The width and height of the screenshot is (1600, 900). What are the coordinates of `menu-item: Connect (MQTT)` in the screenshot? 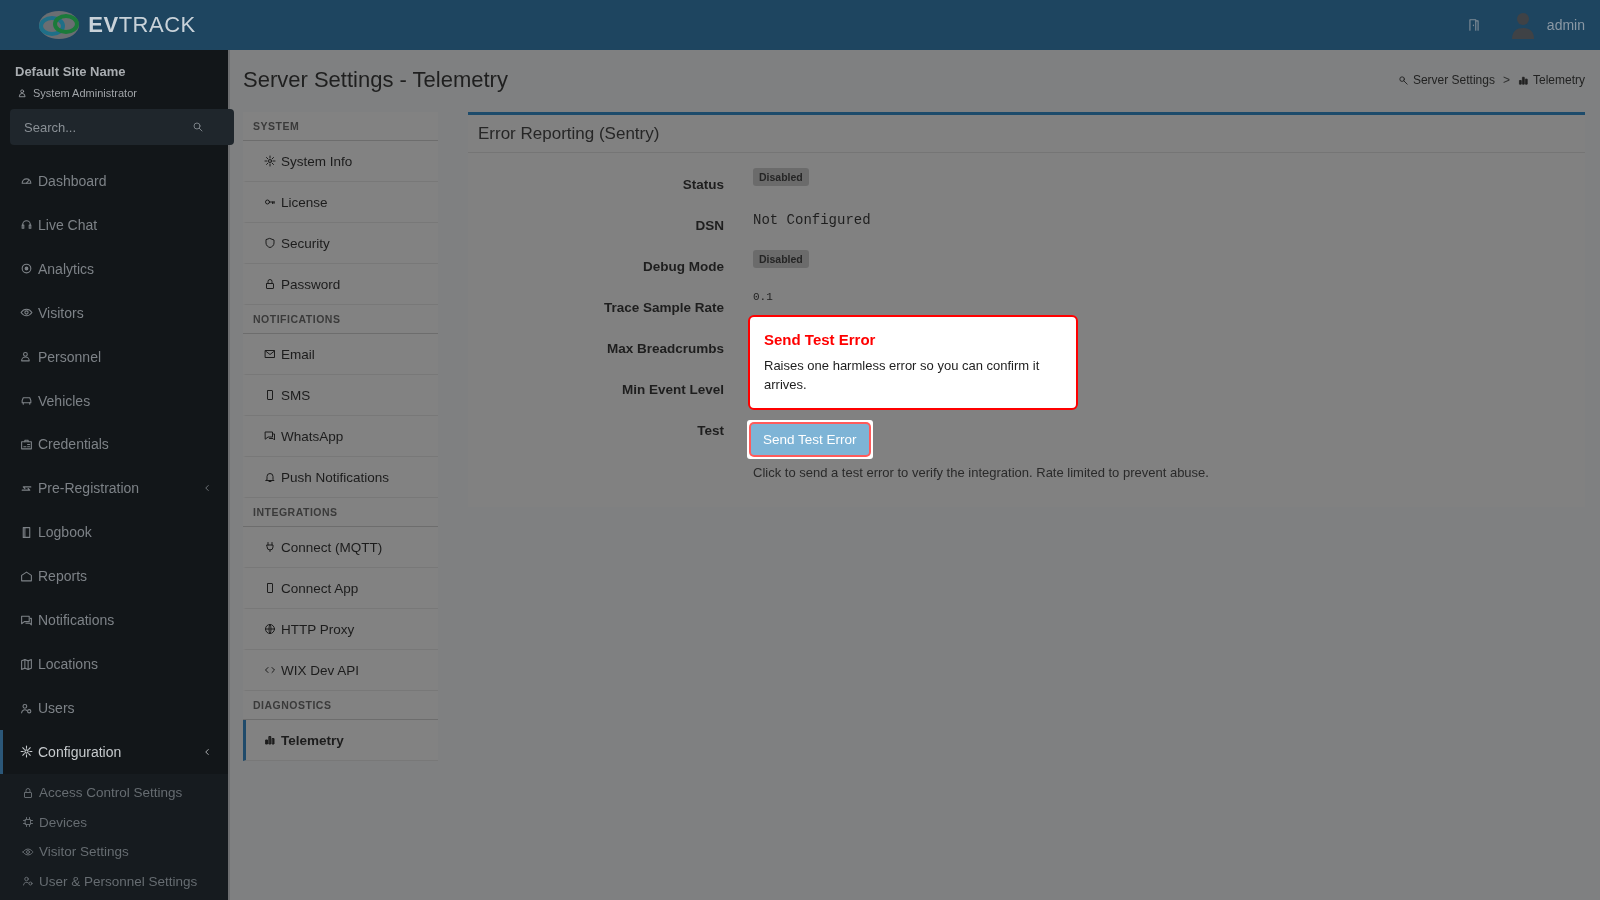 It's located at (340, 547).